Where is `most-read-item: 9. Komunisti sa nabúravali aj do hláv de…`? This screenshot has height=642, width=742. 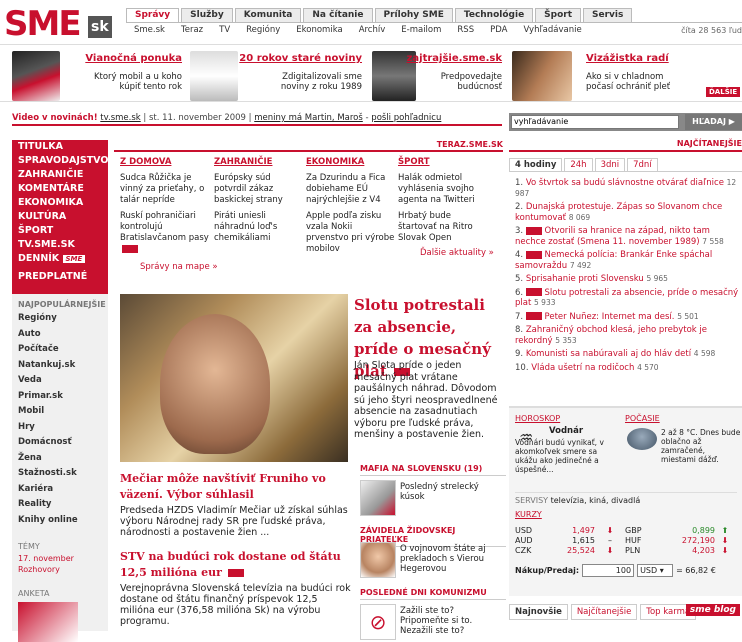
most-read-item: 9. Komunisti sa nabúravali aj do hláv de… is located at coordinates (628, 354).